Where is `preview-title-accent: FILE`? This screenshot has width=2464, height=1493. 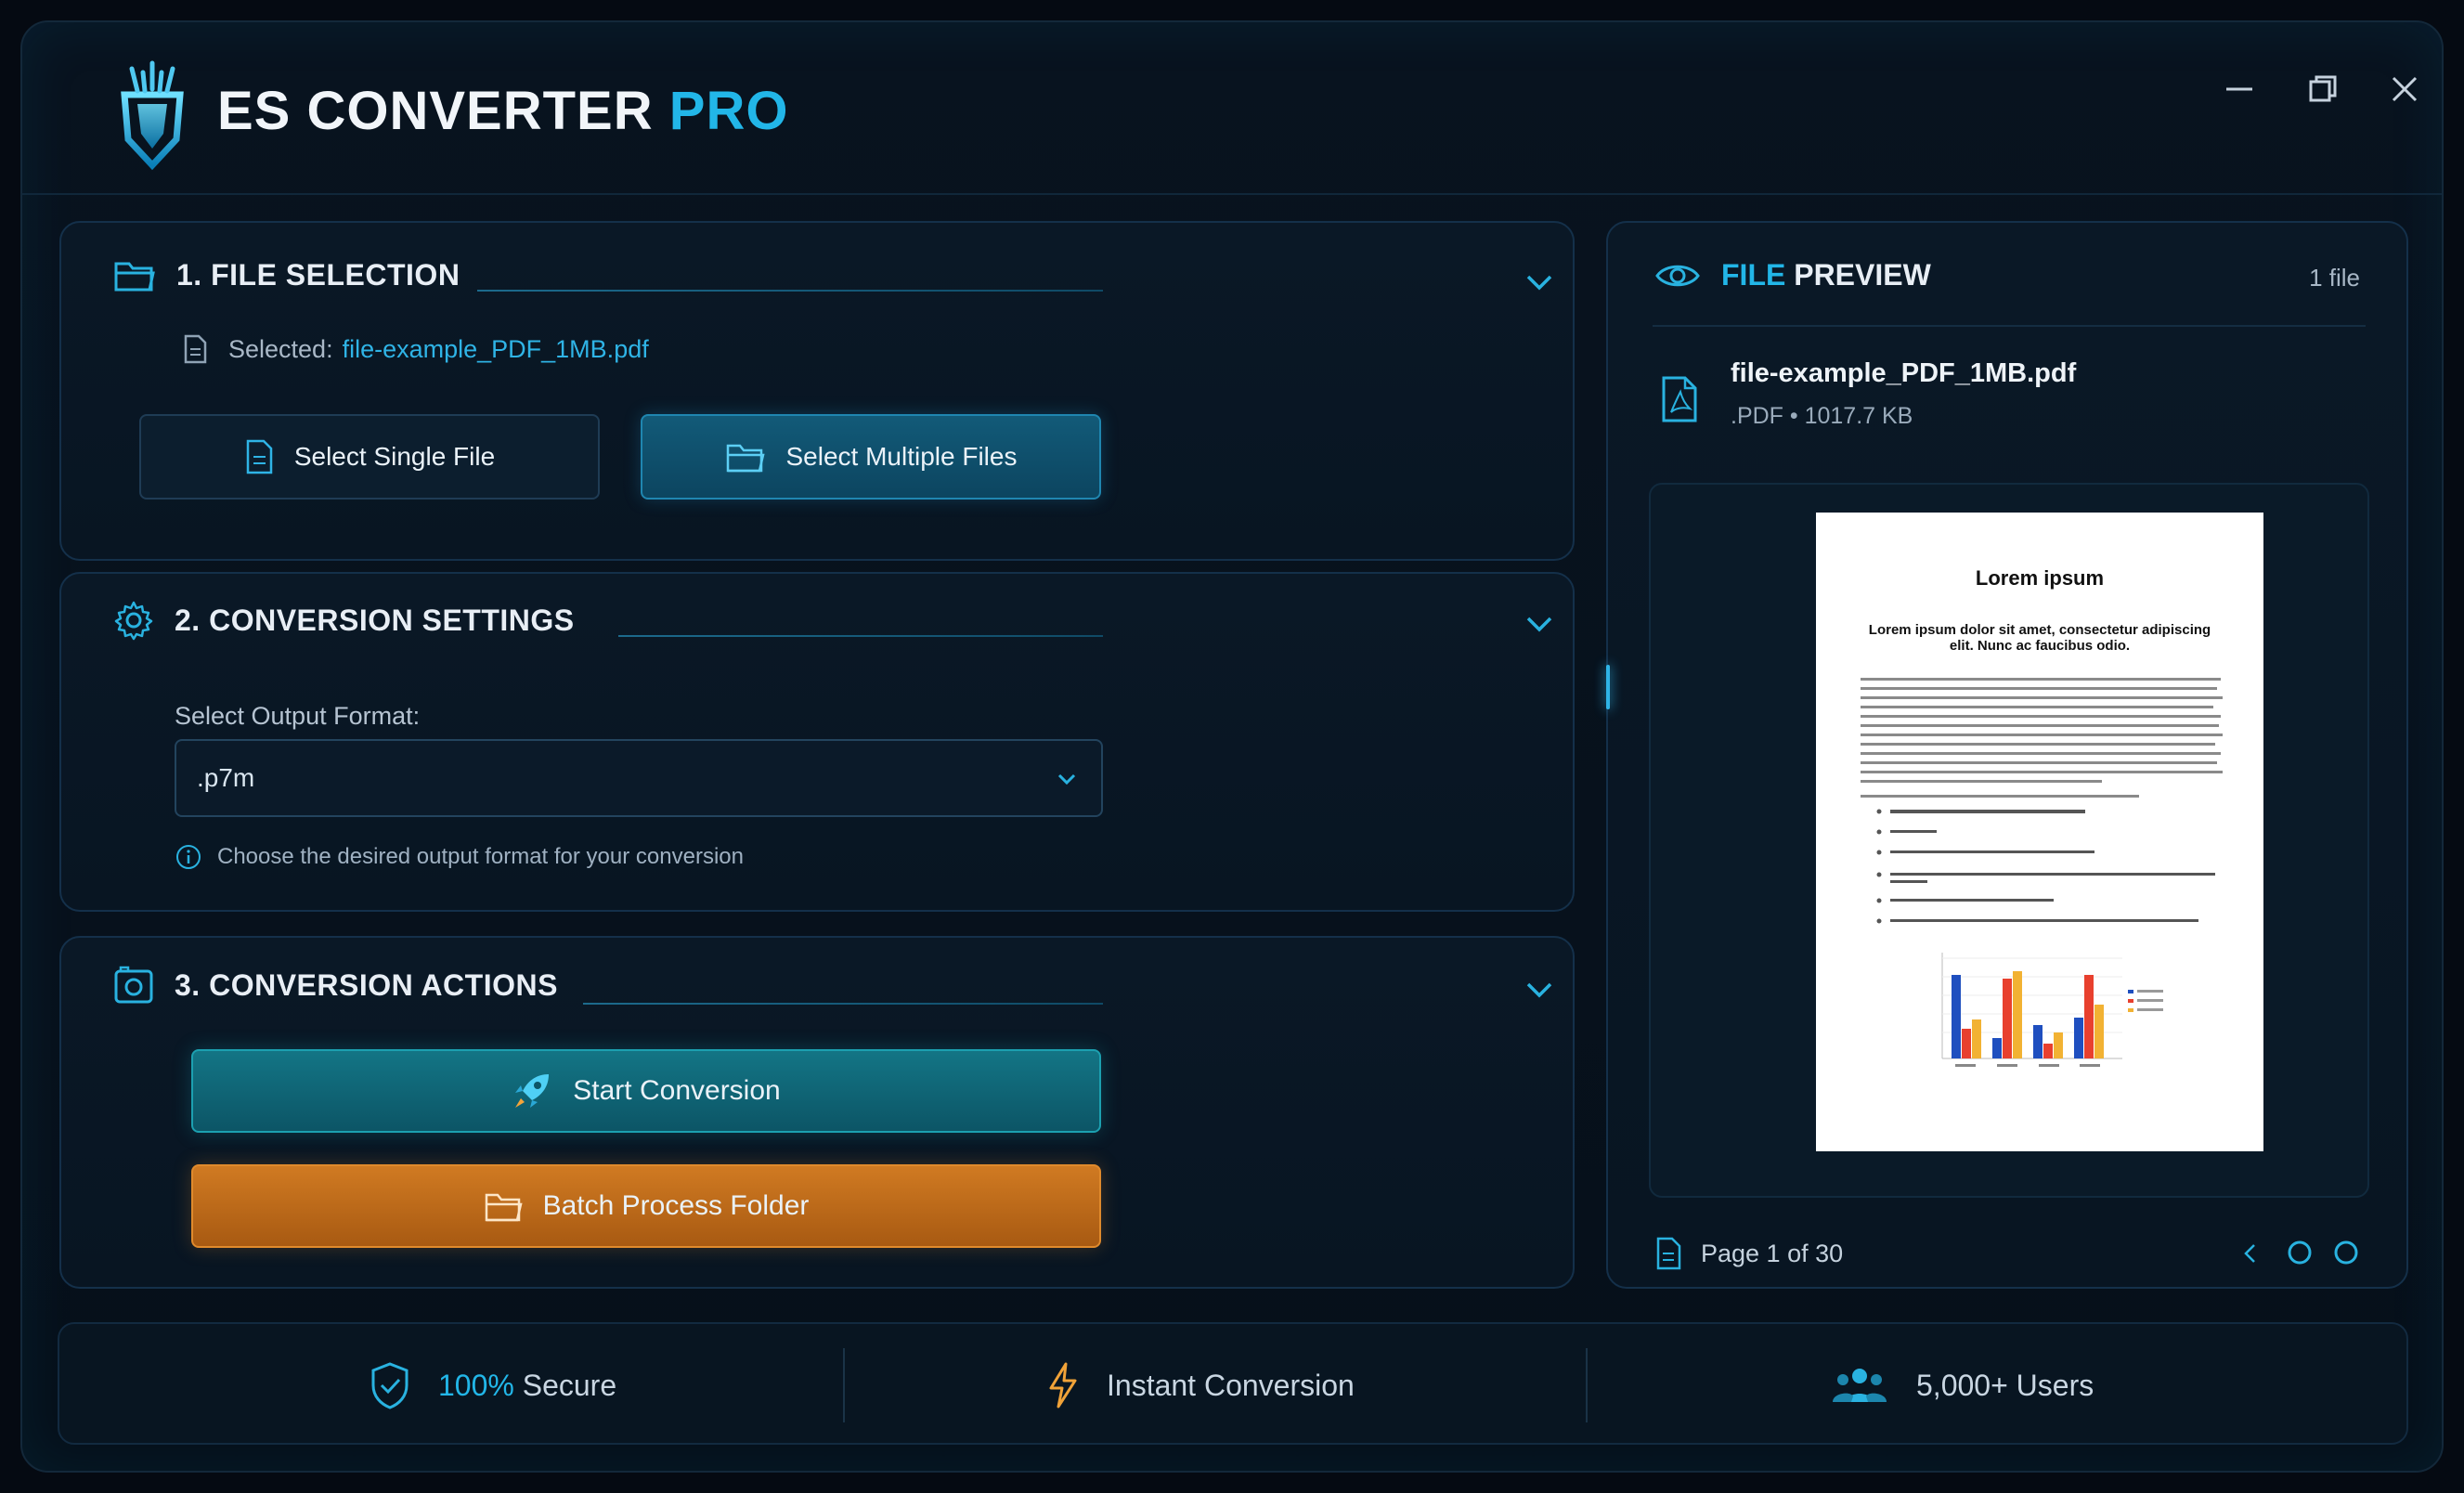 preview-title-accent: FILE is located at coordinates (1753, 275).